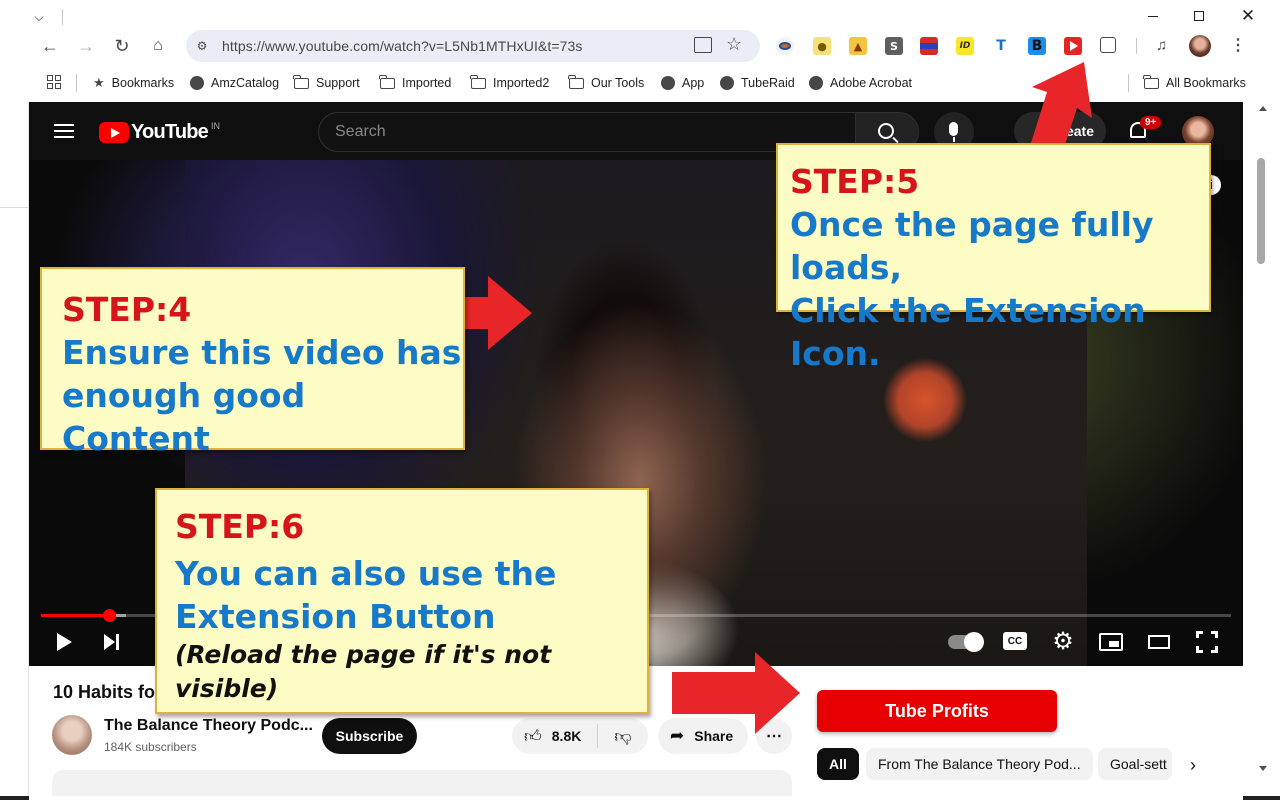 The width and height of the screenshot is (1280, 800). What do you see at coordinates (757, 83) in the screenshot?
I see `bookmark-tuberaid: TubeRaid` at bounding box center [757, 83].